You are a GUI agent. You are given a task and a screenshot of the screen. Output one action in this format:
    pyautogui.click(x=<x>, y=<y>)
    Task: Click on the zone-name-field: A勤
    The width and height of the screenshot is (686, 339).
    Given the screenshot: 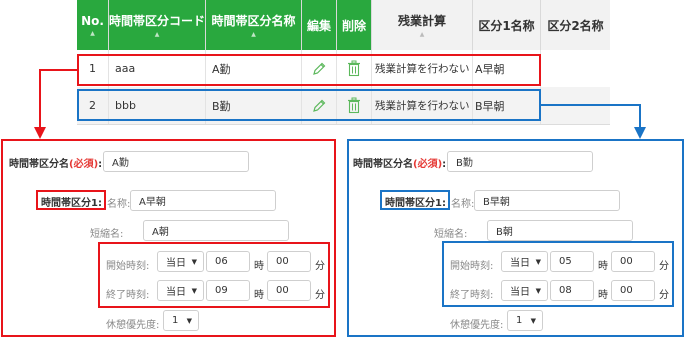 What is the action you would take?
    pyautogui.click(x=176, y=161)
    